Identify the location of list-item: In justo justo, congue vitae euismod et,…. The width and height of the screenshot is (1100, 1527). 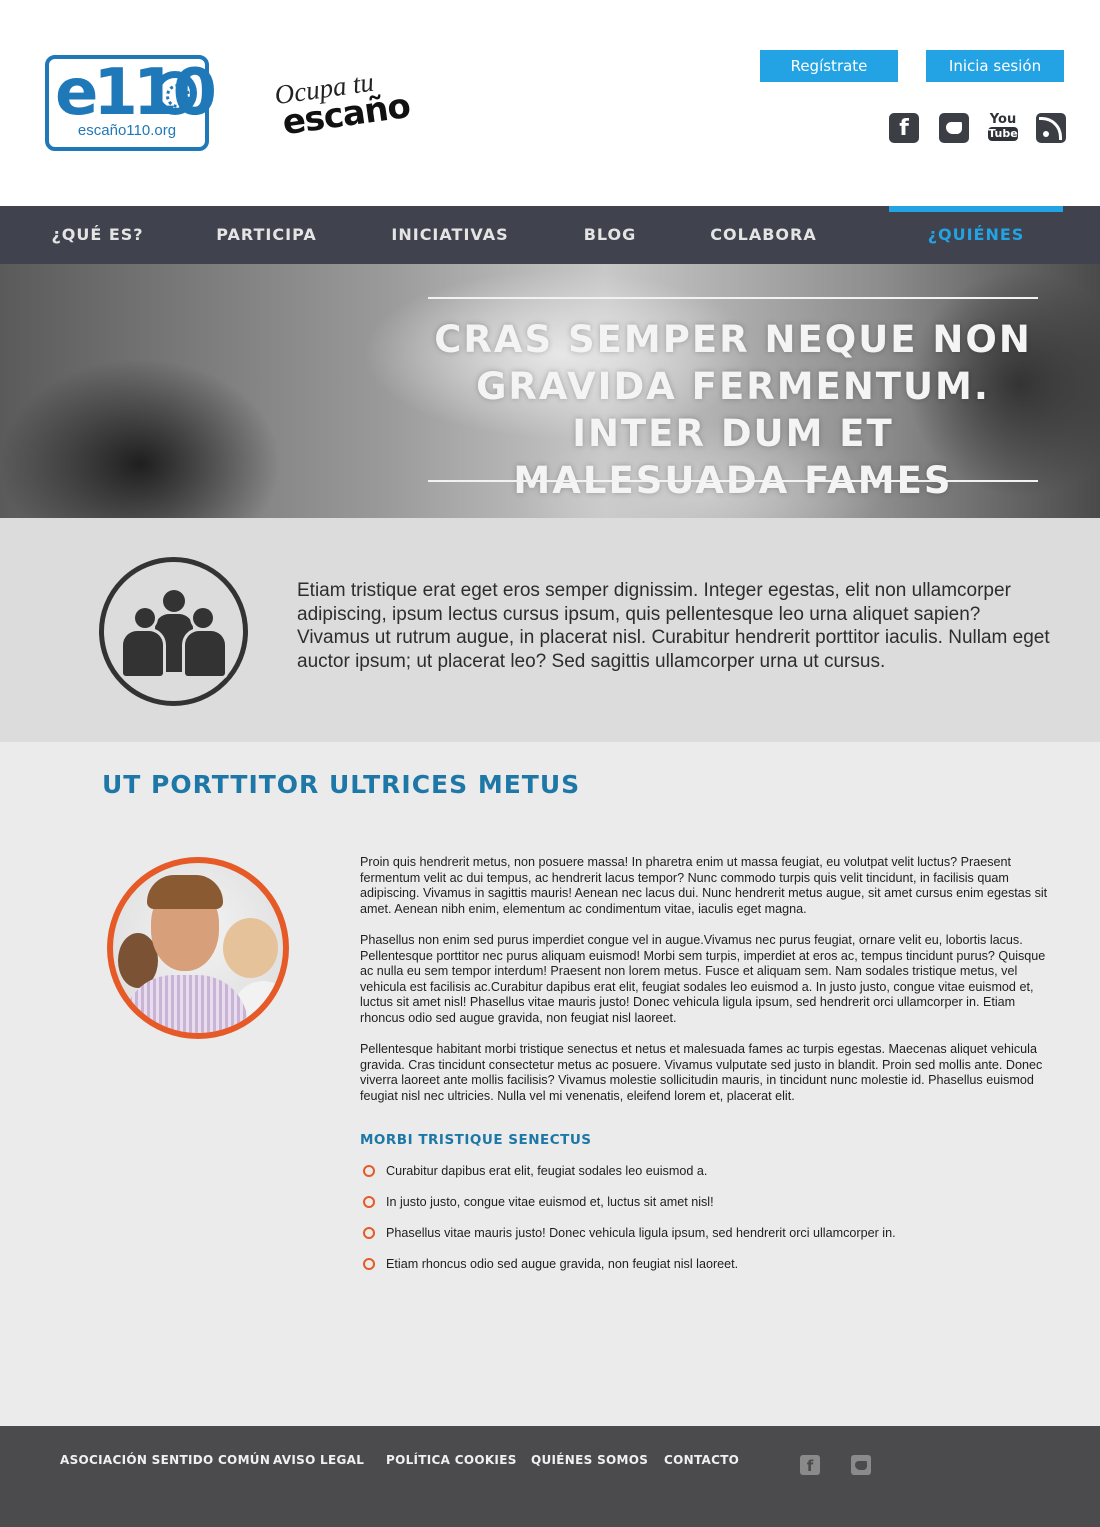
(710, 1209).